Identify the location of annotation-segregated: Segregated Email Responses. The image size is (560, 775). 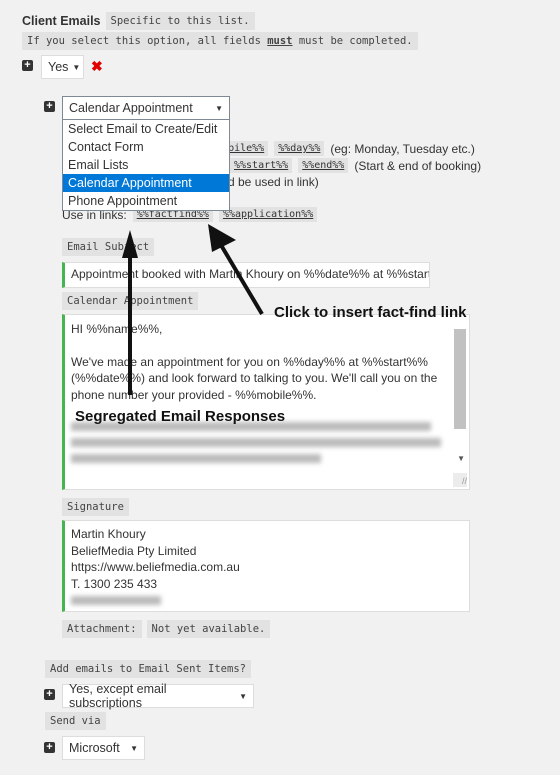
(180, 416).